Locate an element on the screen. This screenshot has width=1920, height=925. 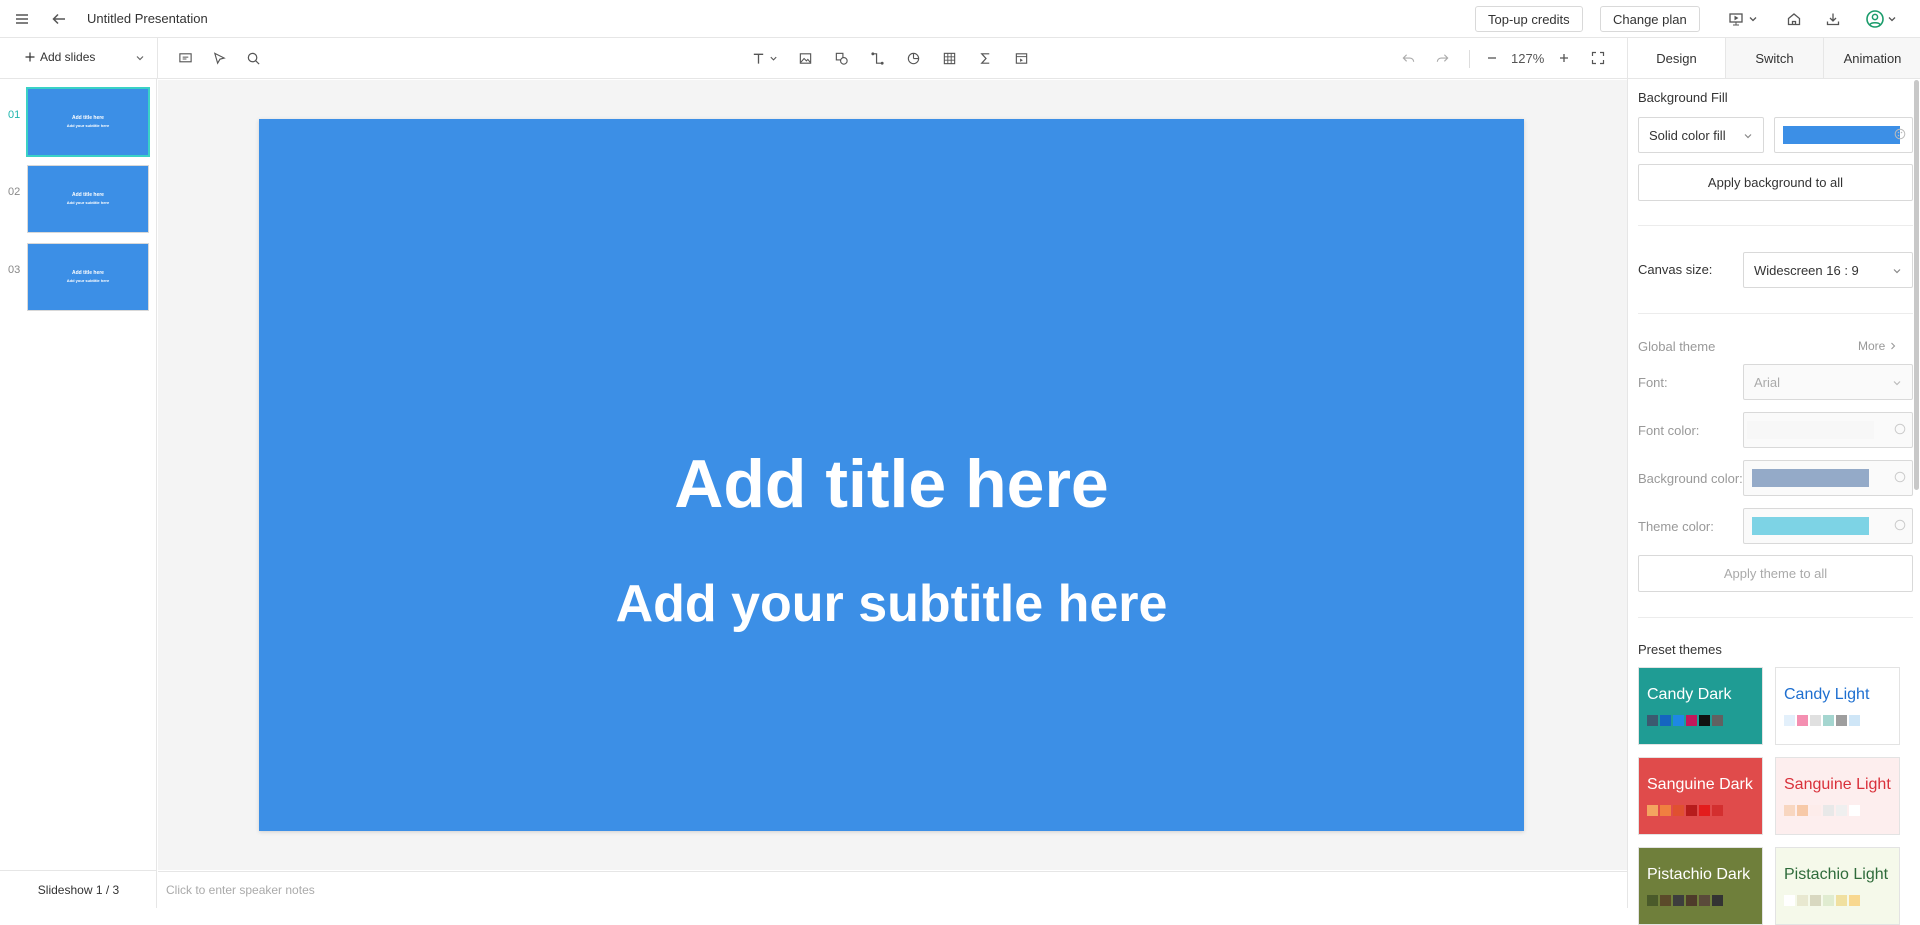
theme-name: Sanguine Light is located at coordinates (1837, 784).